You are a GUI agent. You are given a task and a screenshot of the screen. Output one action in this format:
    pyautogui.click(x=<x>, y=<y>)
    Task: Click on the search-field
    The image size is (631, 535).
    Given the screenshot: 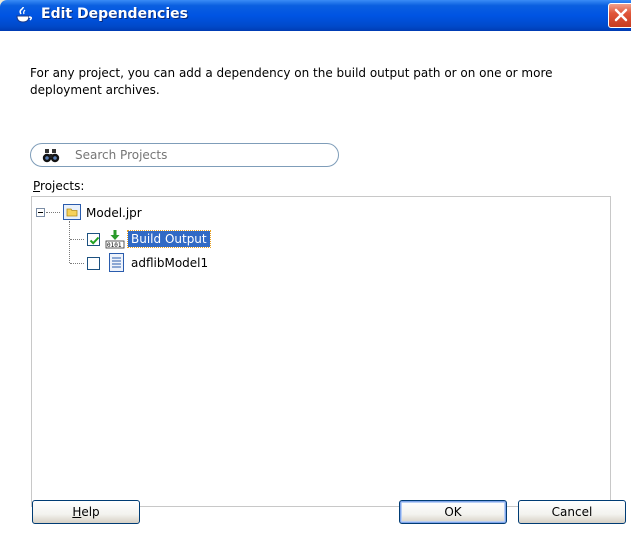 What is the action you would take?
    pyautogui.click(x=184, y=155)
    